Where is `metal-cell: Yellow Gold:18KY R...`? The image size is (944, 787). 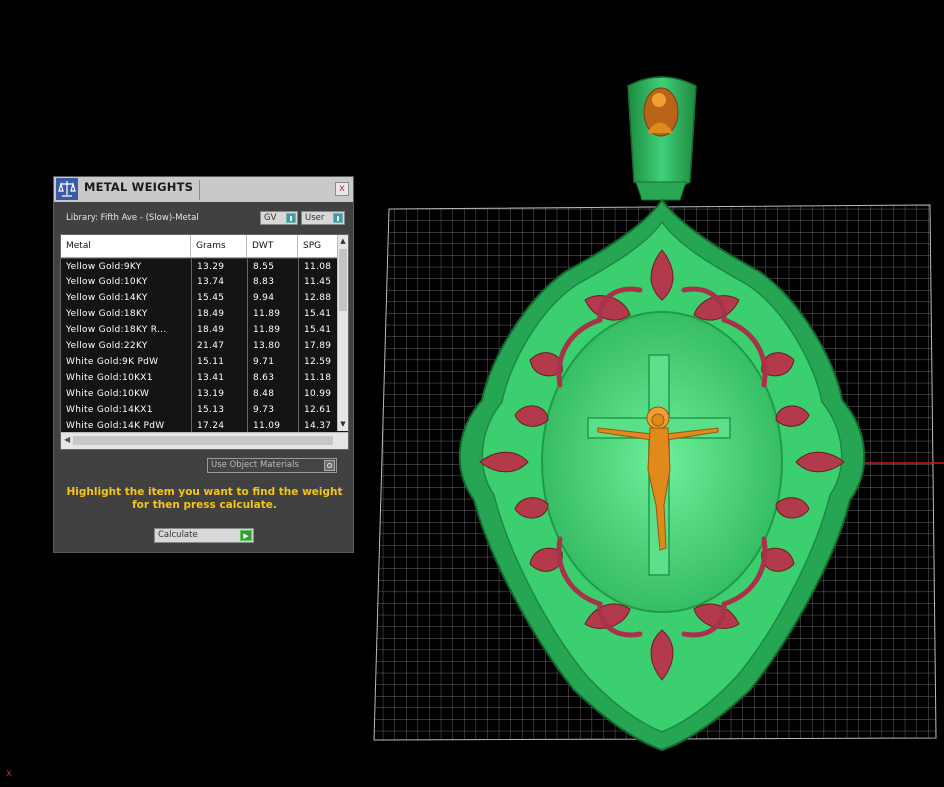
metal-cell: Yellow Gold:18KY R... is located at coordinates (116, 330).